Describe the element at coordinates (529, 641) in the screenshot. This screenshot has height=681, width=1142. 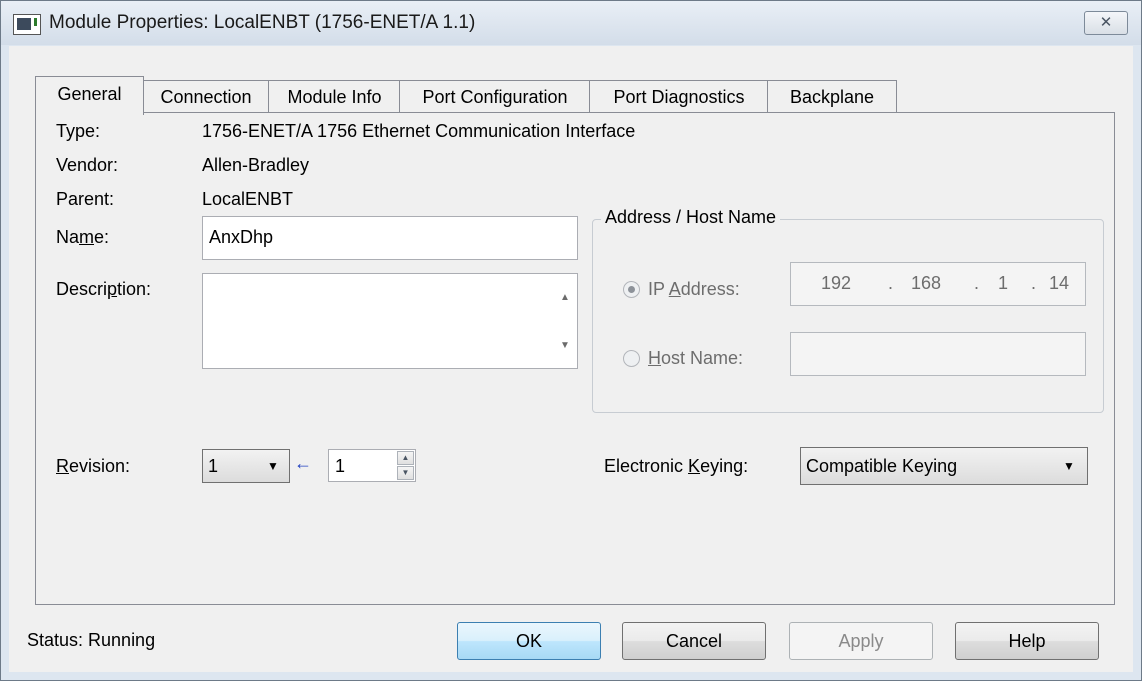
I see `ok-button: OK` at that location.